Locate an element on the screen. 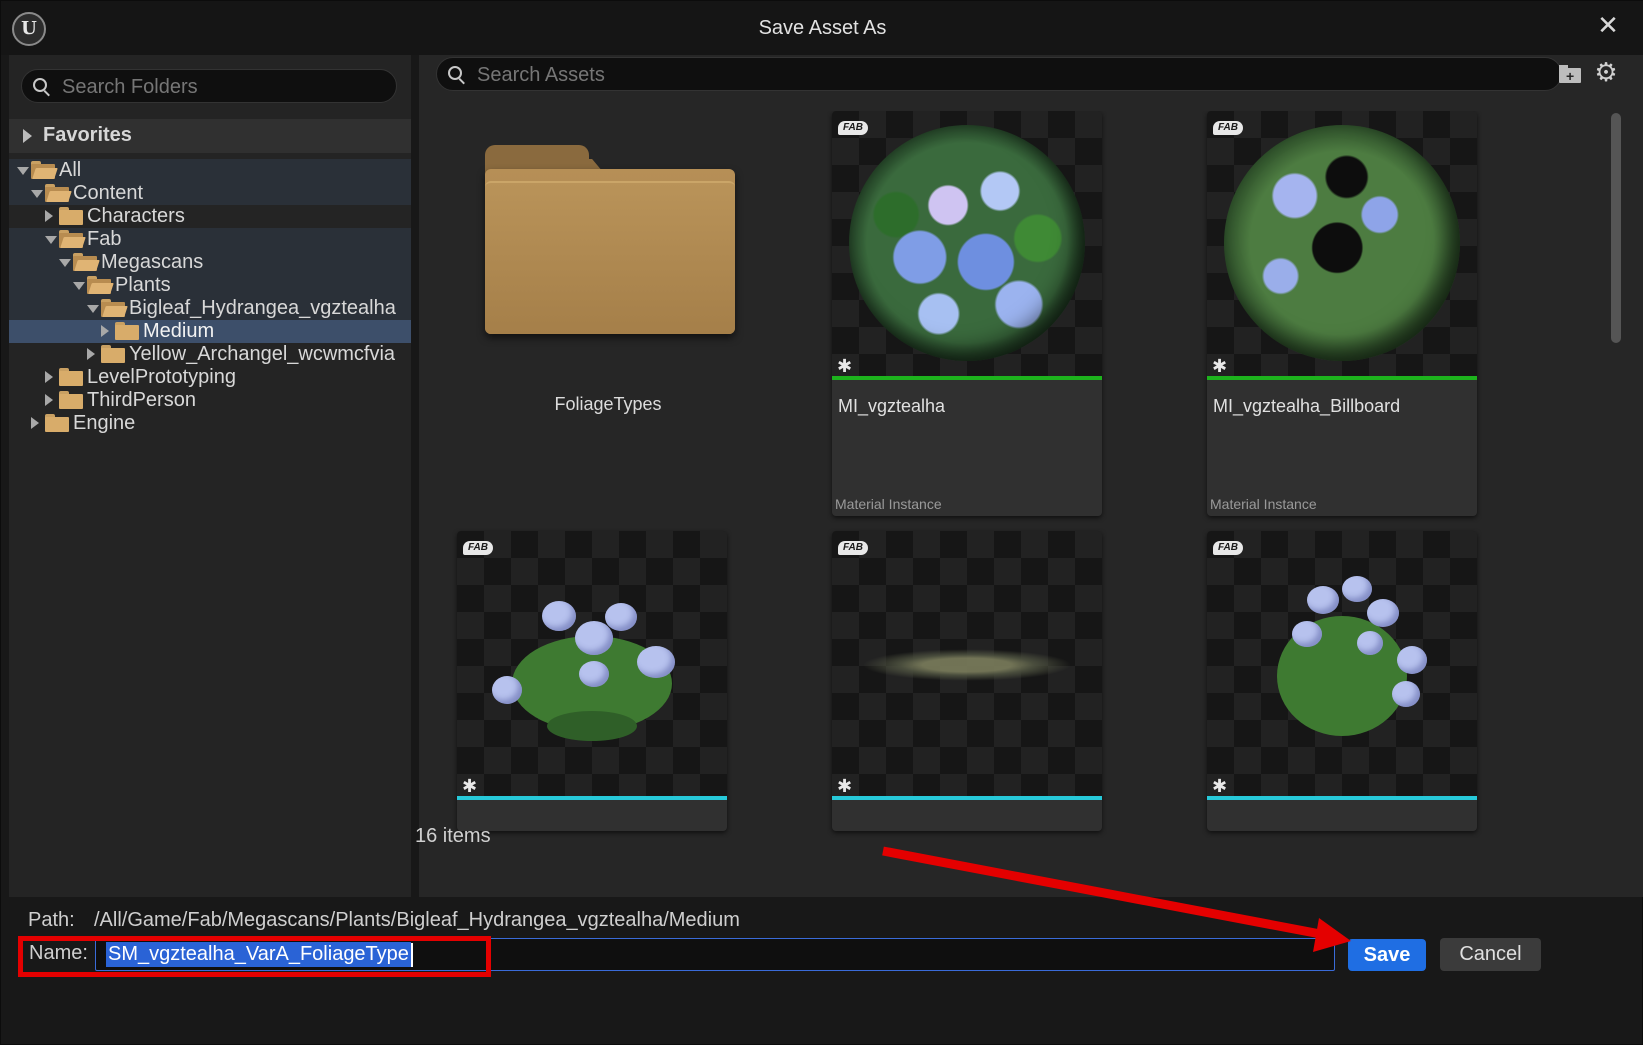 This screenshot has height=1045, width=1643. asset-search-box is located at coordinates (999, 74).